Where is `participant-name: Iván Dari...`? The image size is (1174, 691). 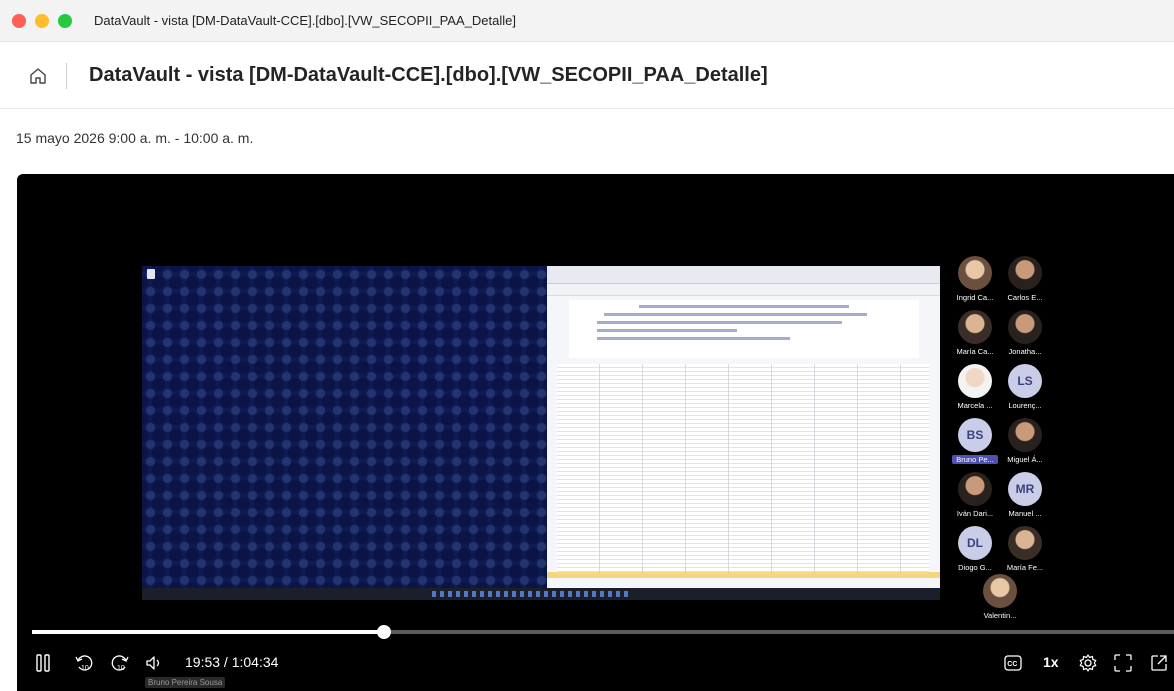 participant-name: Iván Dari... is located at coordinates (975, 513).